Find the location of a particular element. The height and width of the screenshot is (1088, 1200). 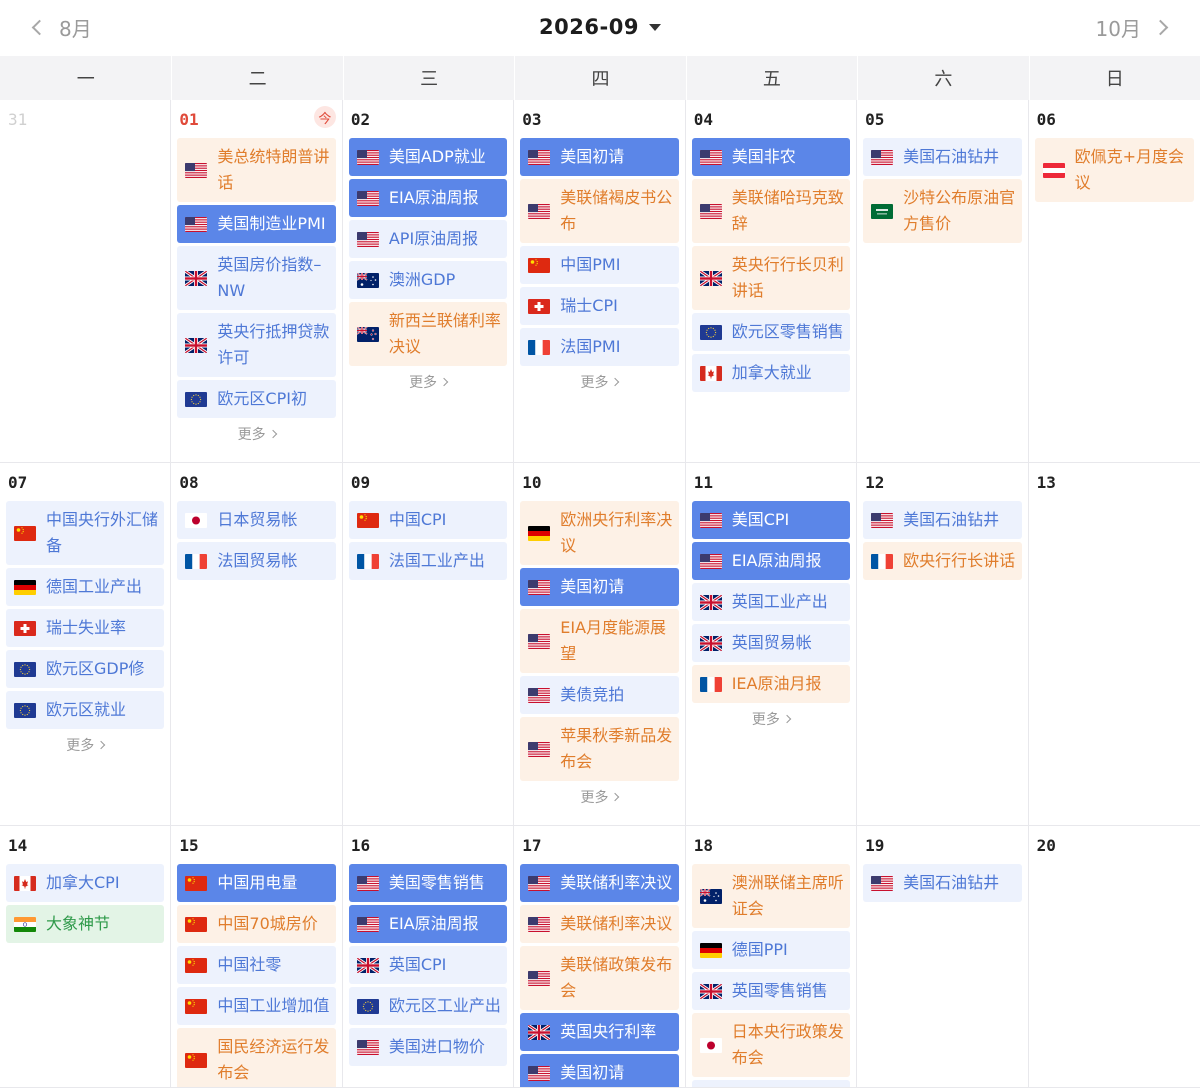

day-cell: 11 美国CPI EIA原油周报 英国工业产出 英国贸易帐 IEA原油月报 更多 is located at coordinates (771, 644).